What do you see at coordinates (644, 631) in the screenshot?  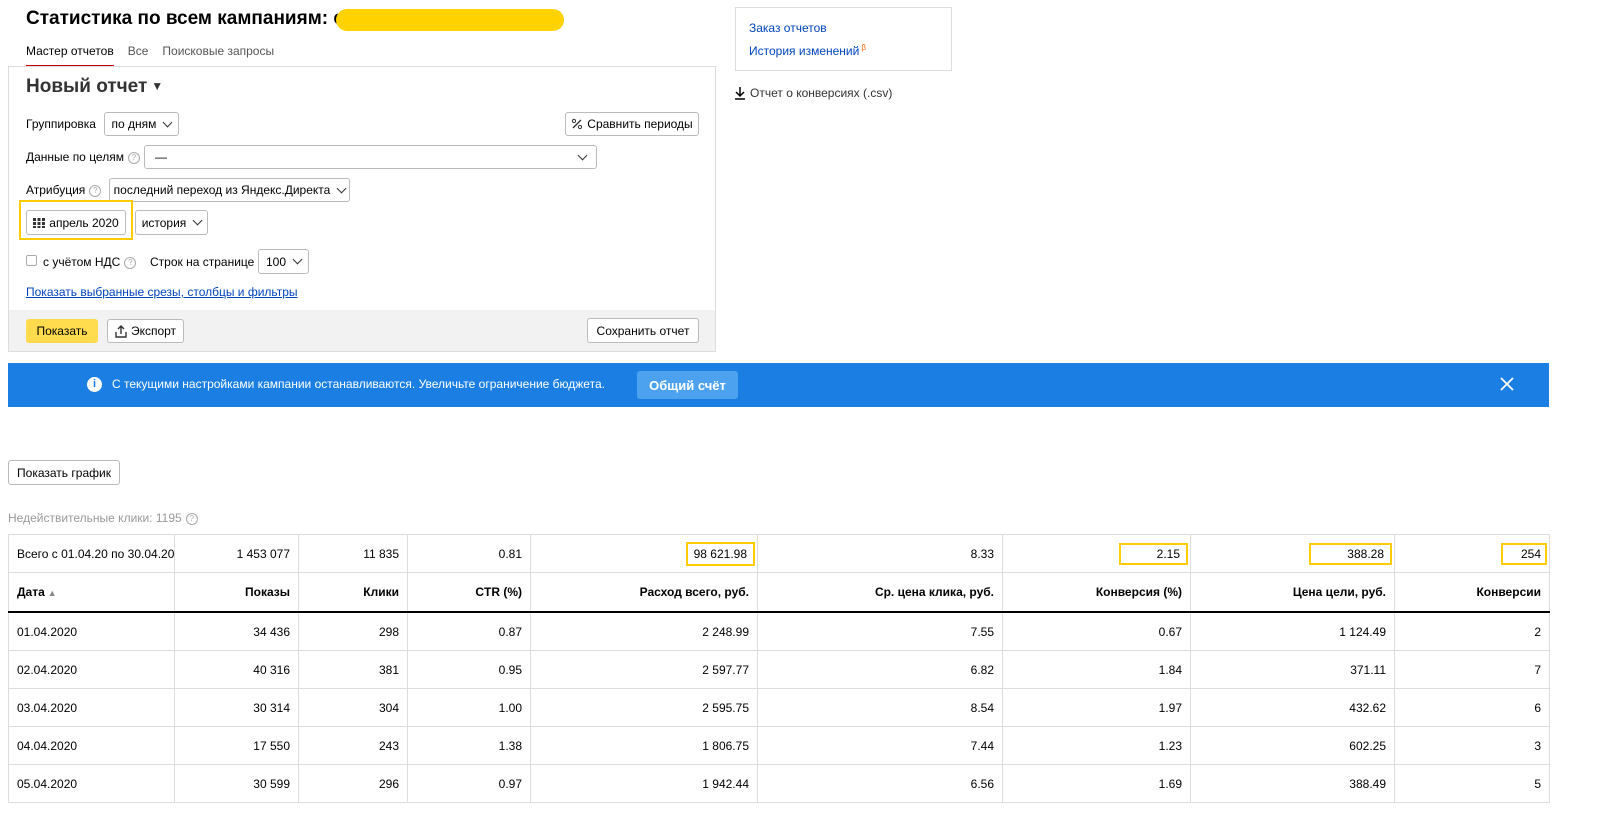 I see `table-cell: 2 248.99` at bounding box center [644, 631].